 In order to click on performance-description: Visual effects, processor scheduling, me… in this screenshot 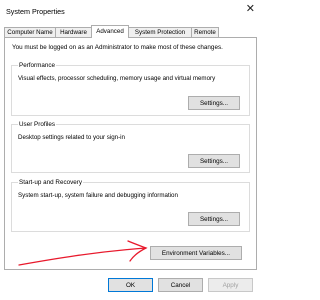, I will do `click(117, 78)`.